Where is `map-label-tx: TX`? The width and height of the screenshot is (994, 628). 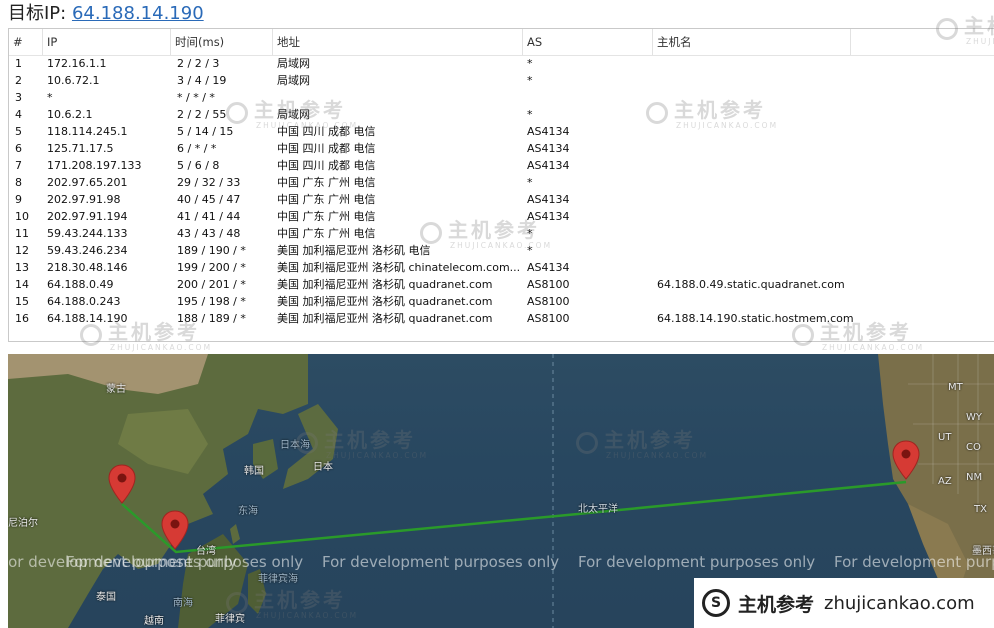 map-label-tx: TX is located at coordinates (980, 509).